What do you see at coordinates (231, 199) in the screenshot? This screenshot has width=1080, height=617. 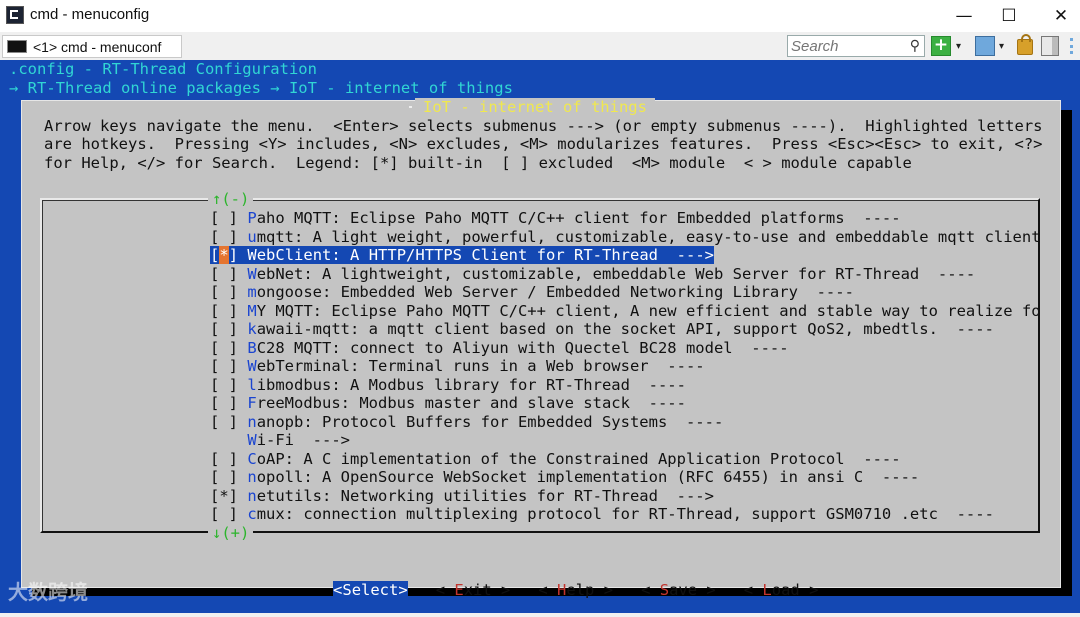 I see `scroll-up-indicator: ↑(-)` at bounding box center [231, 199].